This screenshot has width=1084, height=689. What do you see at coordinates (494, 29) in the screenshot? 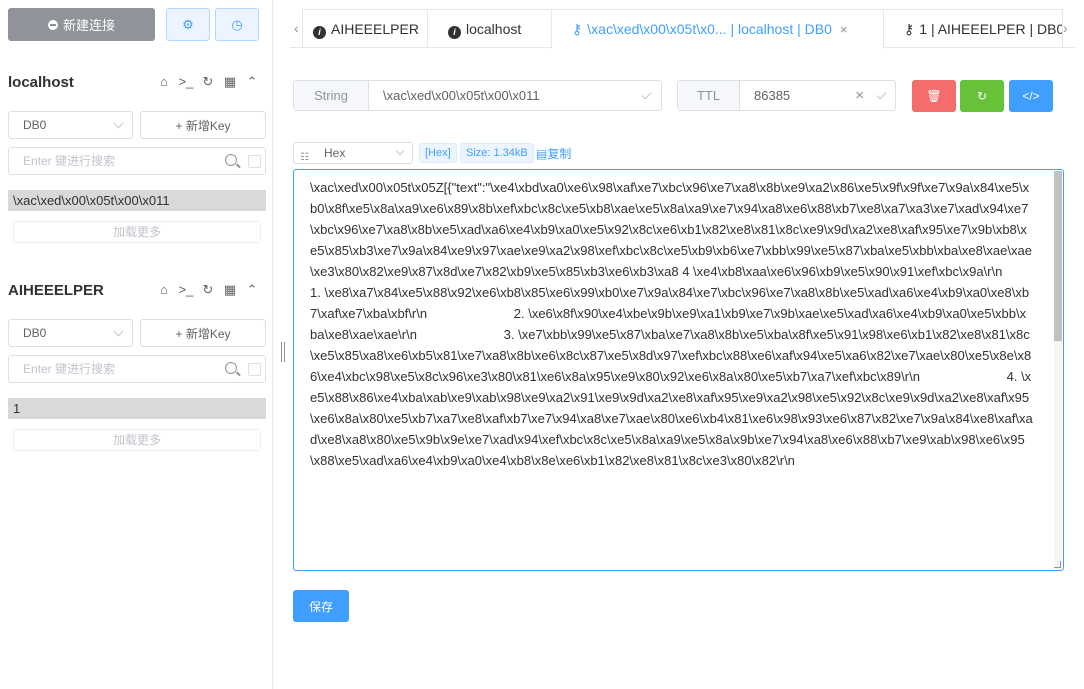
I see `tab-label: localhost` at bounding box center [494, 29].